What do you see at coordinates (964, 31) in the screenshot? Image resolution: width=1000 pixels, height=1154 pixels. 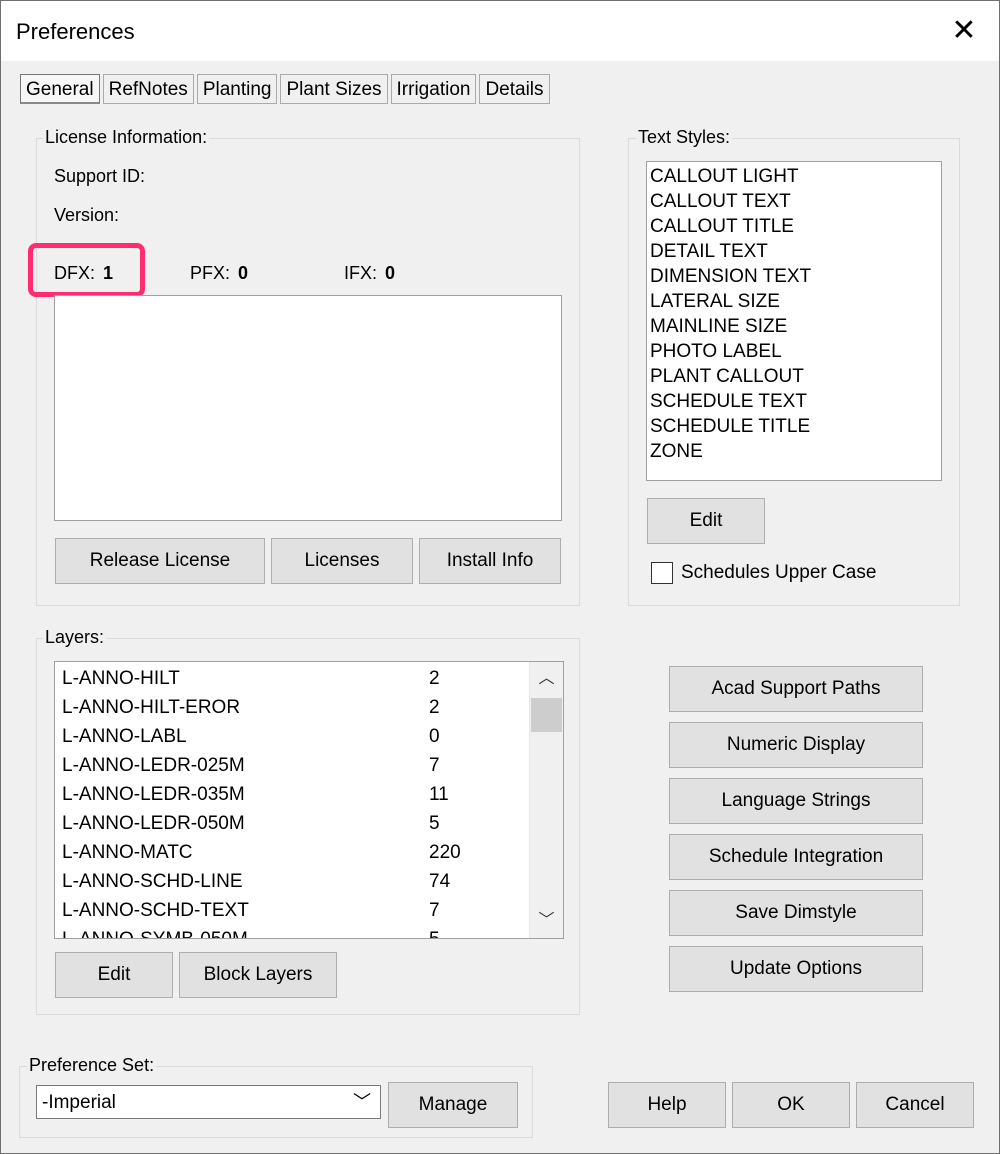 I see `close-icon: ✕` at bounding box center [964, 31].